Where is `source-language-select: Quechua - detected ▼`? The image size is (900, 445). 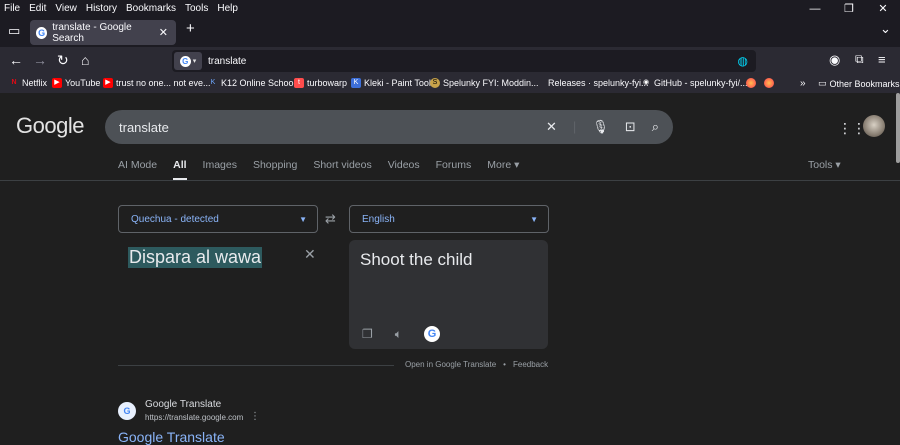
source-language-select: Quechua - detected ▼ is located at coordinates (218, 219).